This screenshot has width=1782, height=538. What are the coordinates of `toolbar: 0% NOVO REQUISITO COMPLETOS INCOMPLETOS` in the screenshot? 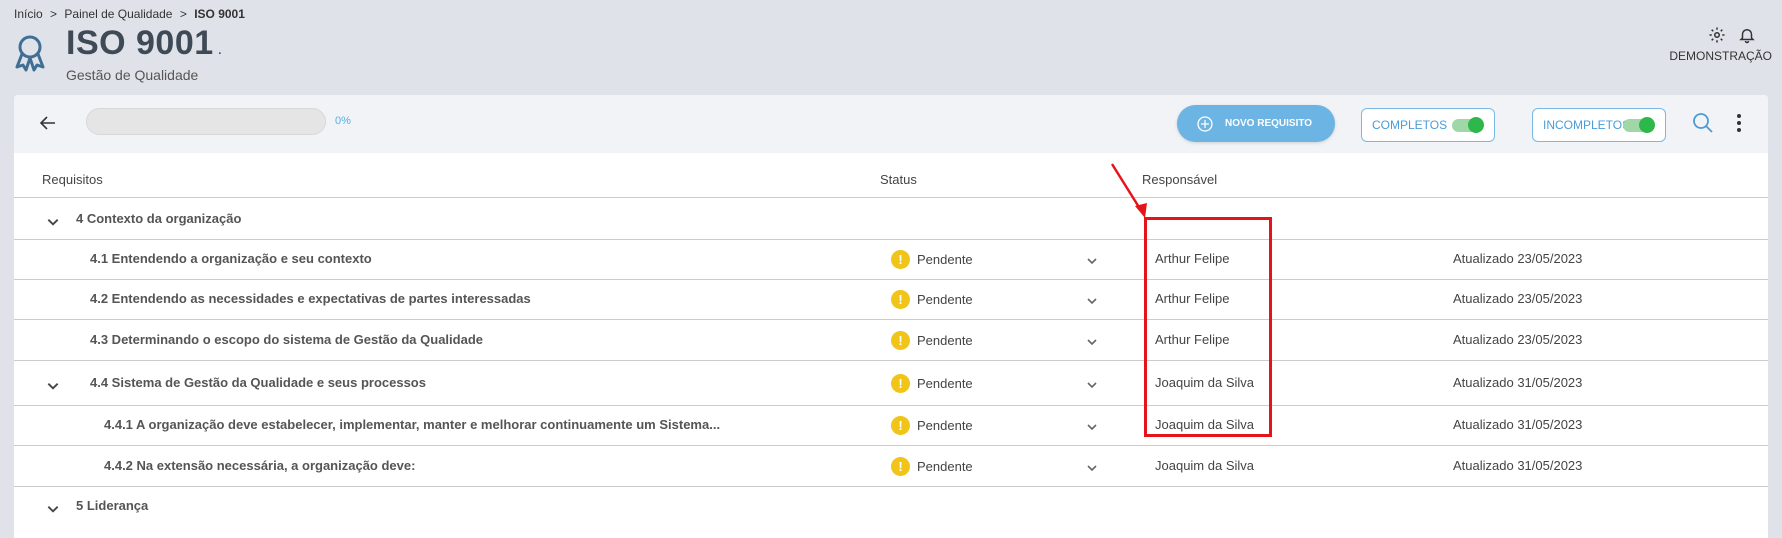 It's located at (891, 124).